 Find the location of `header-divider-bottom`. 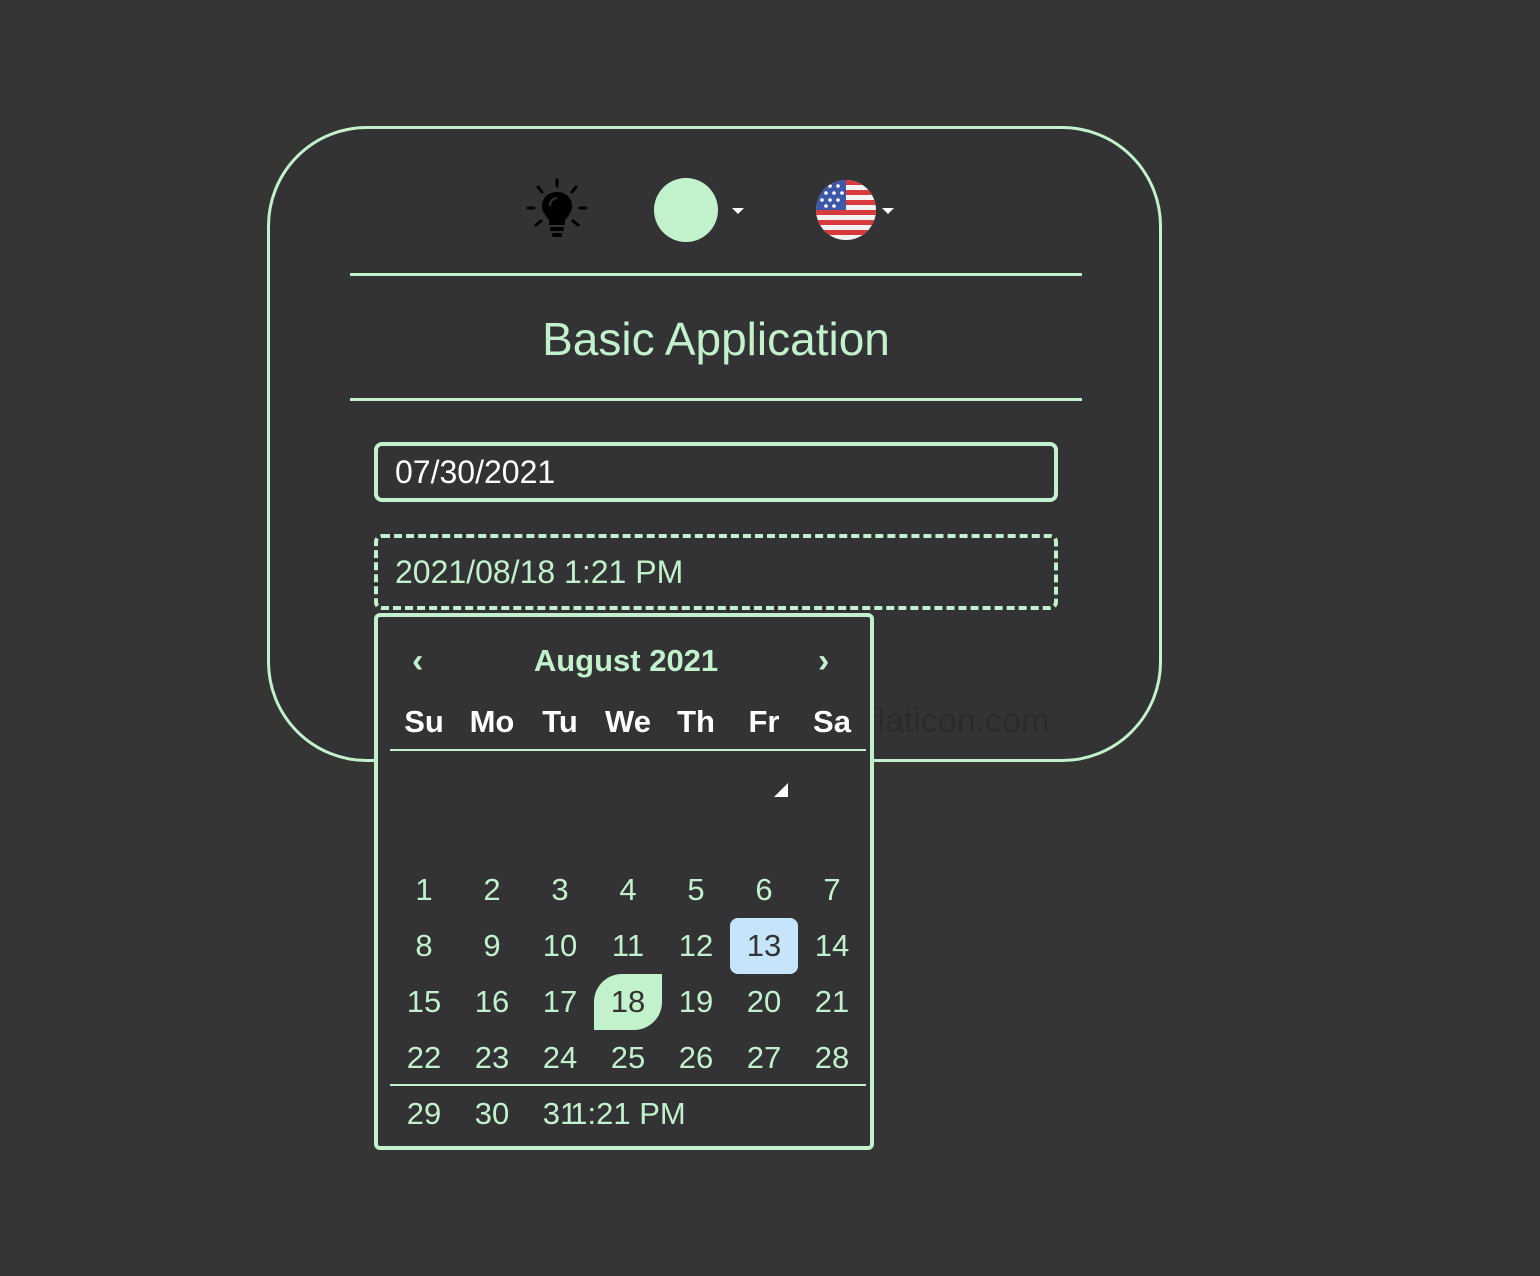

header-divider-bottom is located at coordinates (716, 399).